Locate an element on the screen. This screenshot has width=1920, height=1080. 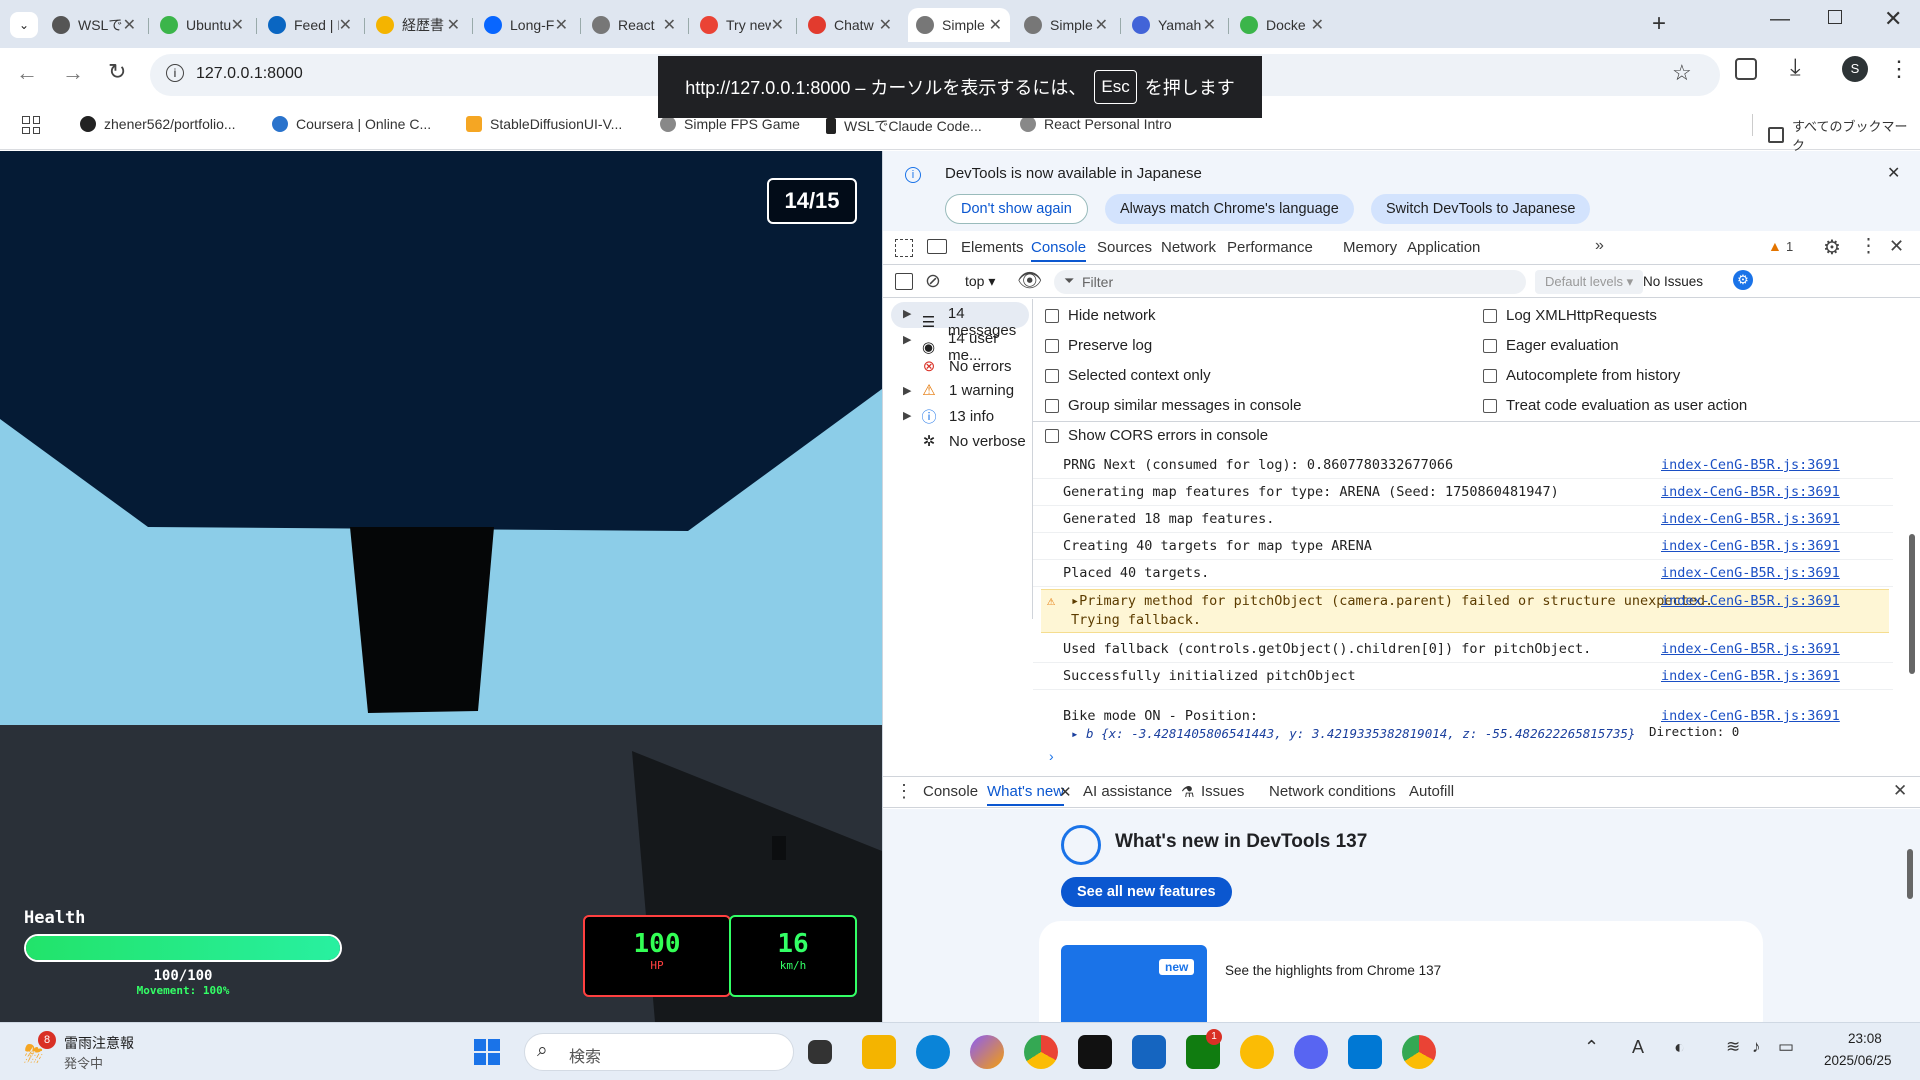
cors-errors-checkbox: Show CORS errors in console is located at coordinates (1156, 435).